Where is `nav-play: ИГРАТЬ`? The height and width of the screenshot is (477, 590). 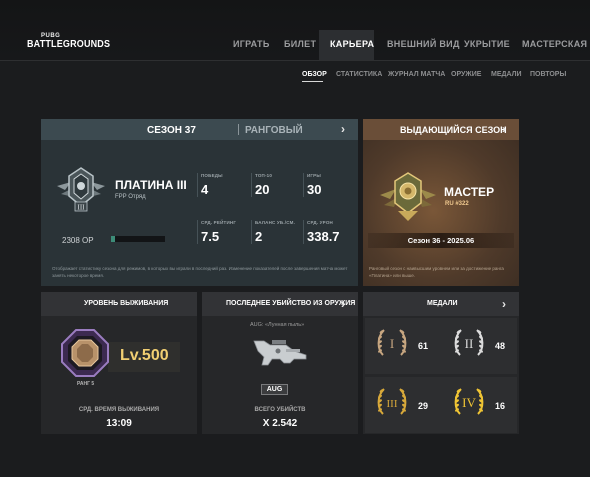 nav-play: ИГРАТЬ is located at coordinates (251, 44).